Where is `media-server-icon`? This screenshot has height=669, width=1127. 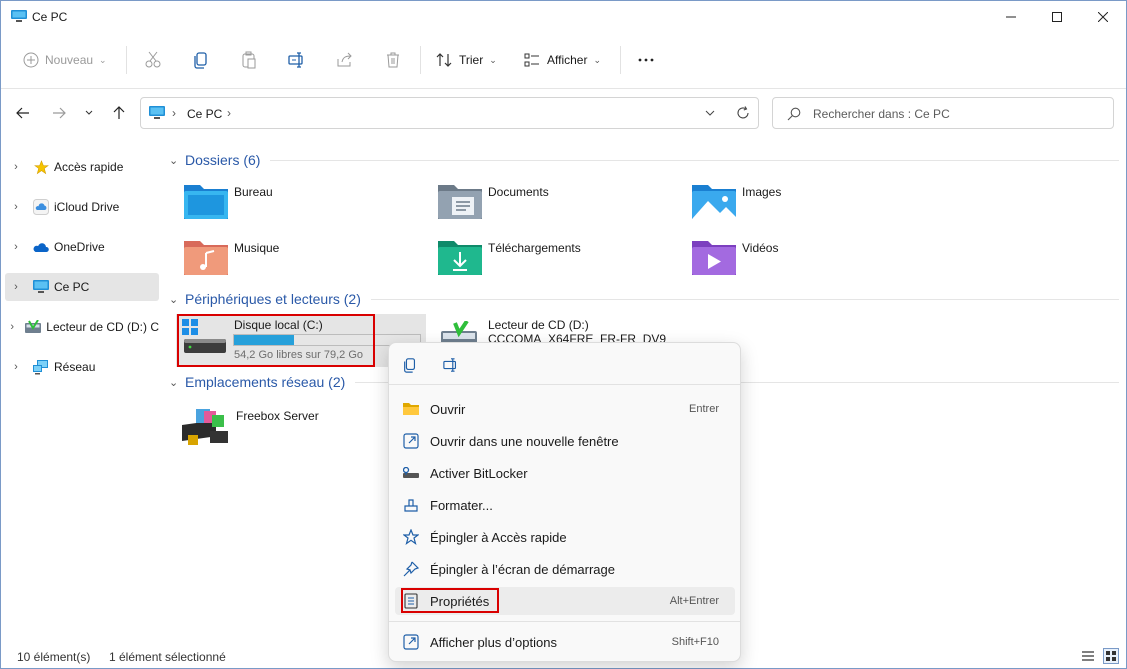
media-server-icon is located at coordinates (205, 427).